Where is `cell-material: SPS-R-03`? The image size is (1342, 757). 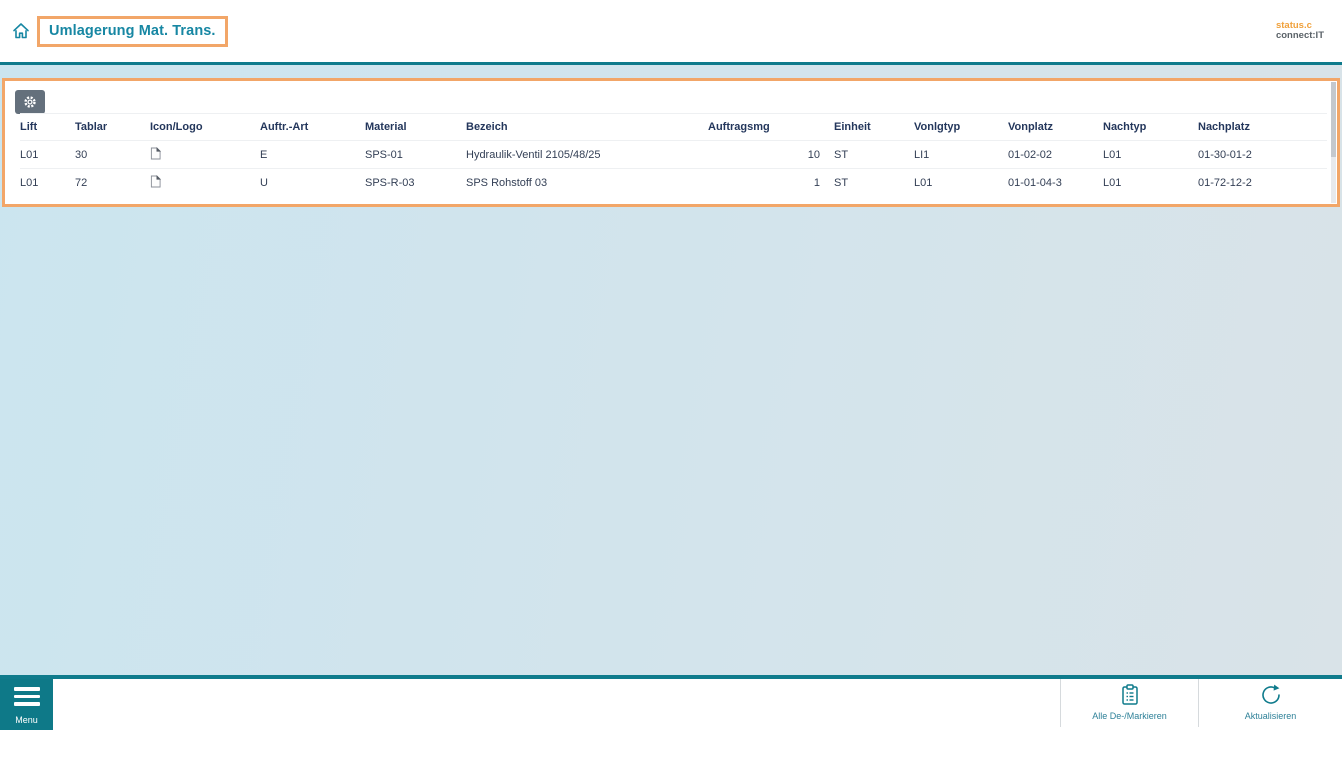 cell-material: SPS-R-03 is located at coordinates (390, 182).